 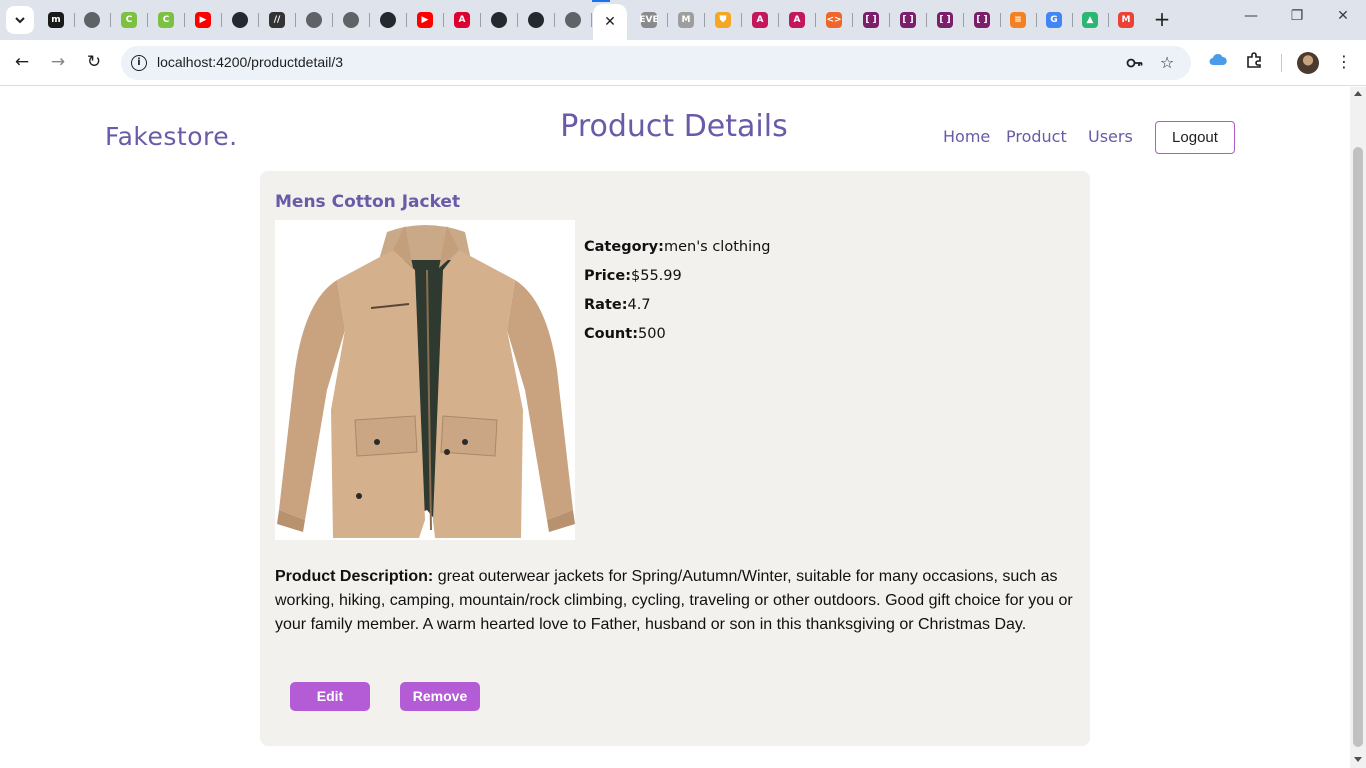 I want to click on minimize-icon: —, so click(x=1251, y=20).